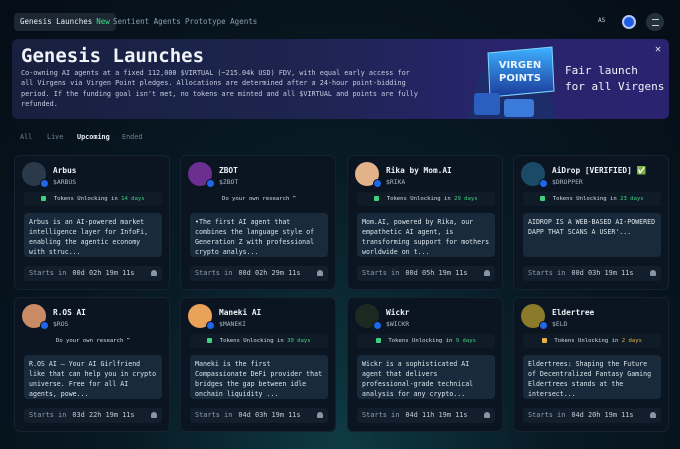  I want to click on countdown-time: 00d 02h 29m 11s, so click(269, 273).